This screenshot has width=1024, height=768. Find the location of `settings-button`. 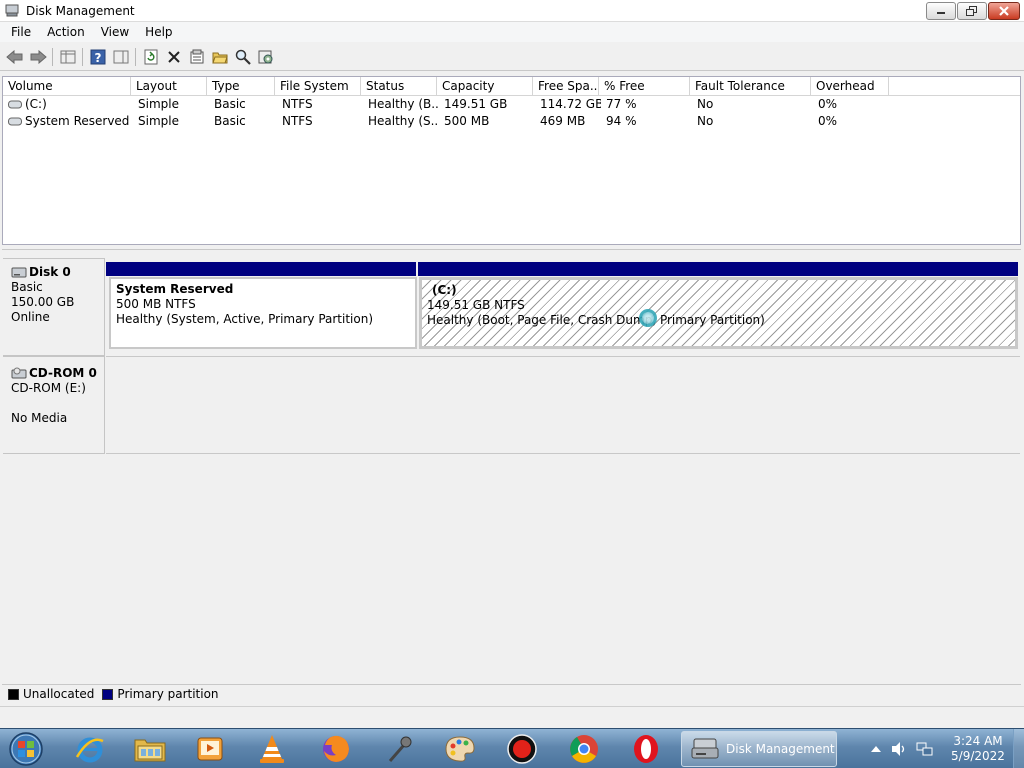

settings-button is located at coordinates (265, 57).